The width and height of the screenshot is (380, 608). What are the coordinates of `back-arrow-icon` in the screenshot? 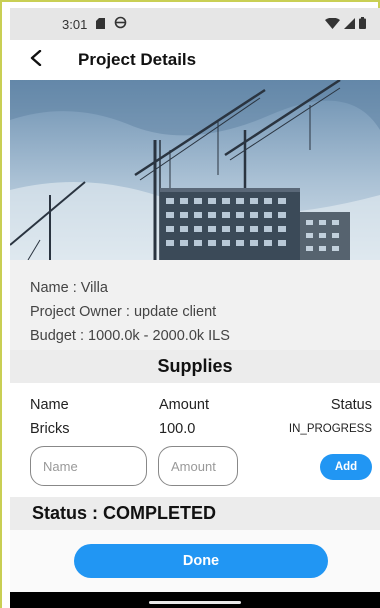 It's located at (36, 60).